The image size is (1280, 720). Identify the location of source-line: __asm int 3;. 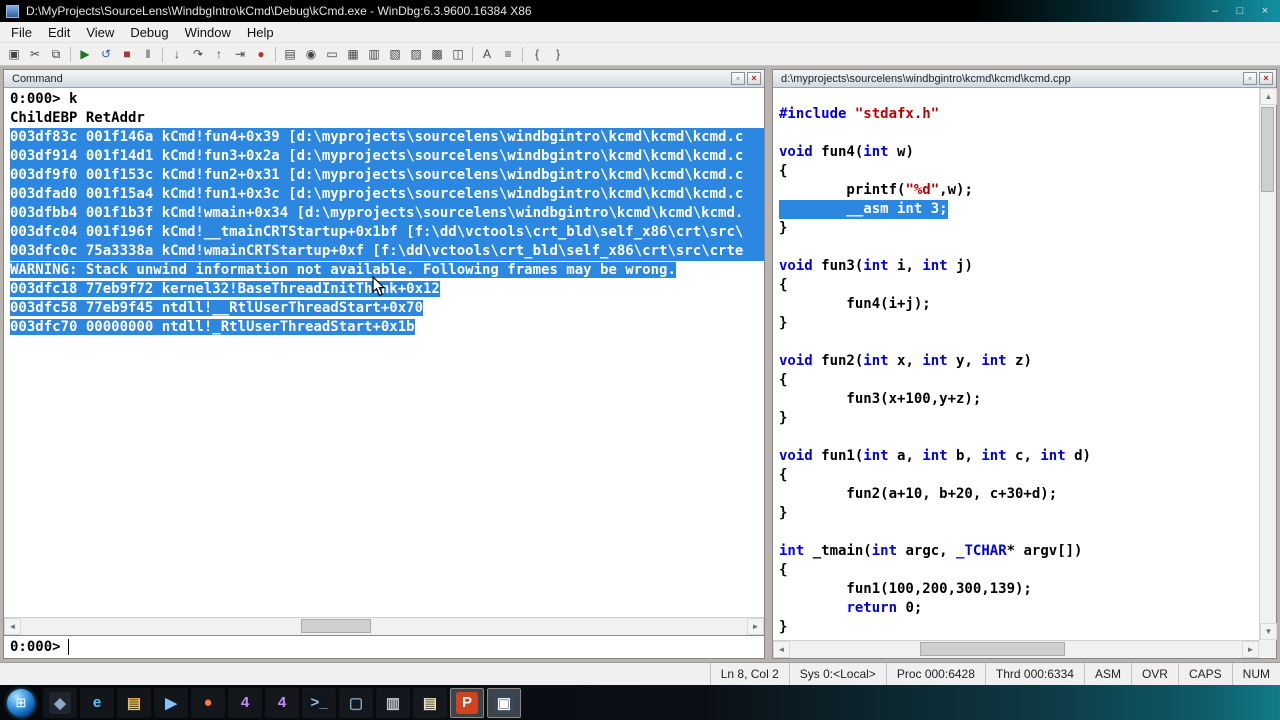
(1019, 209).